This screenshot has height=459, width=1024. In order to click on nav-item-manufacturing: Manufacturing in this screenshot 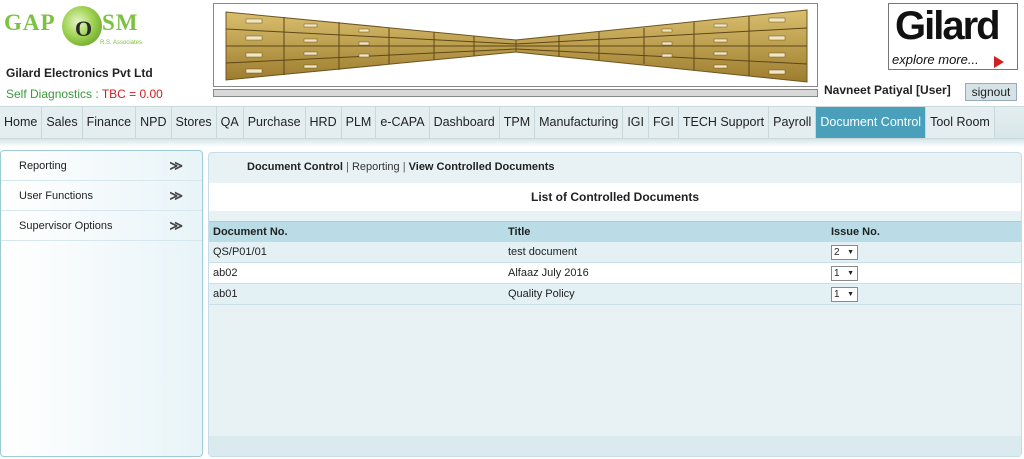, I will do `click(579, 122)`.